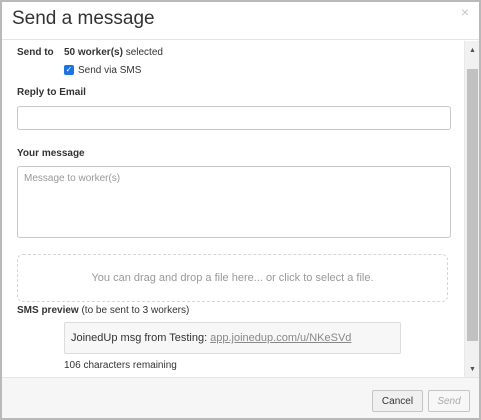  Describe the element at coordinates (449, 401) in the screenshot. I see `send-button: Send` at that location.